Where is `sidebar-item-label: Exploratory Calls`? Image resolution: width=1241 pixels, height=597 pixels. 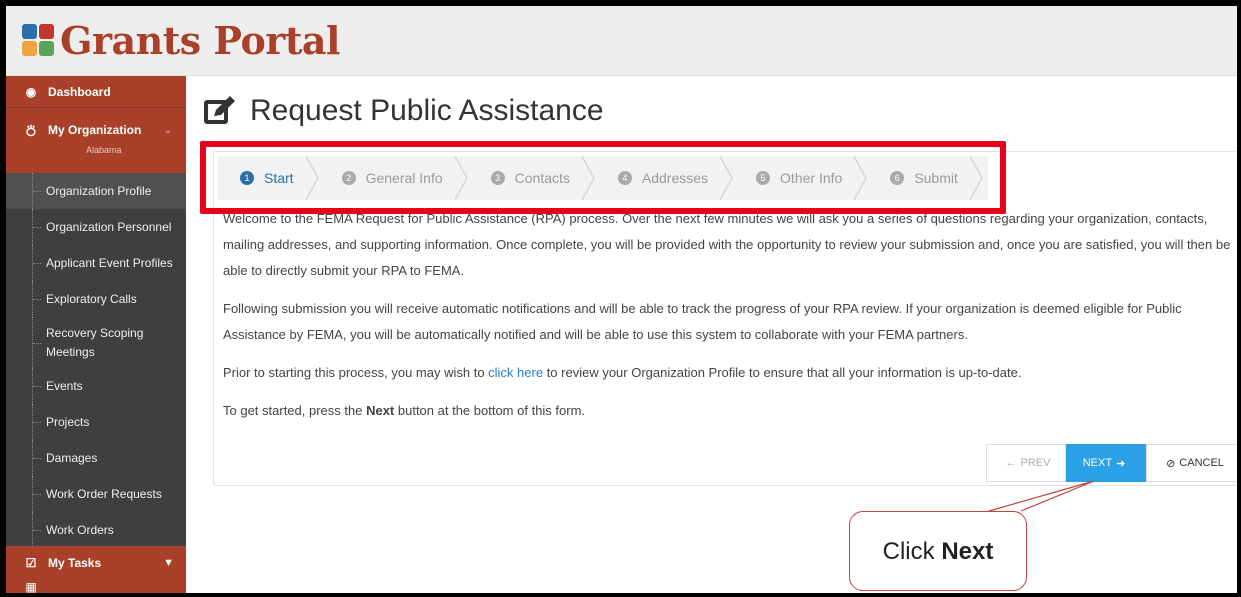 sidebar-item-label: Exploratory Calls is located at coordinates (91, 299).